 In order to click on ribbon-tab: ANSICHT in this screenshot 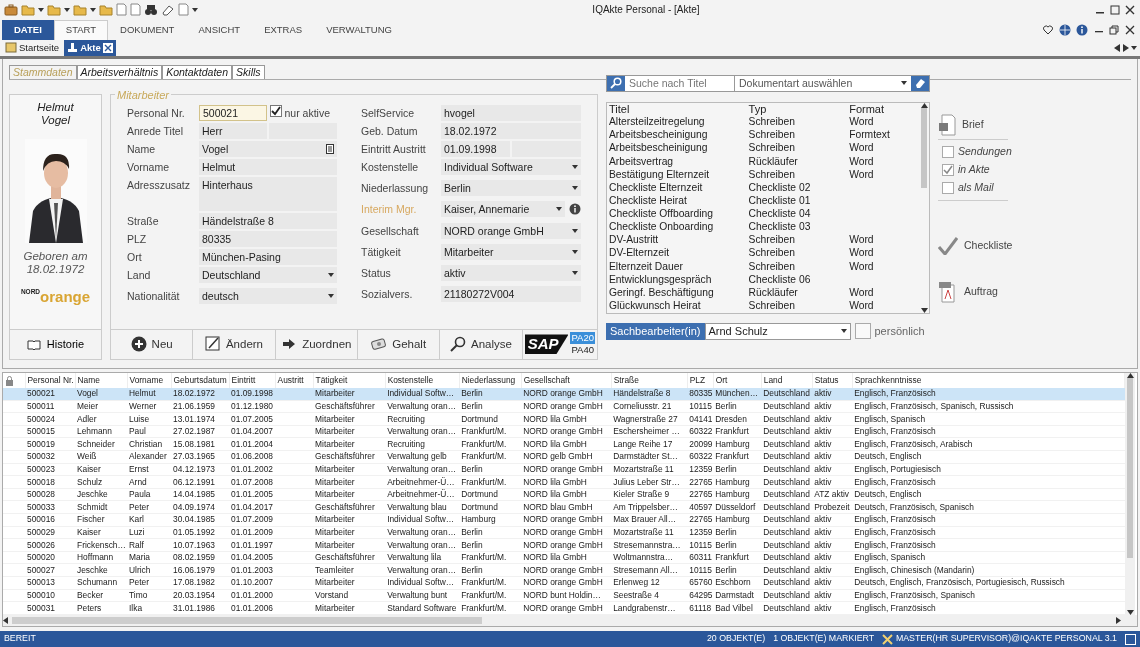, I will do `click(219, 29)`.